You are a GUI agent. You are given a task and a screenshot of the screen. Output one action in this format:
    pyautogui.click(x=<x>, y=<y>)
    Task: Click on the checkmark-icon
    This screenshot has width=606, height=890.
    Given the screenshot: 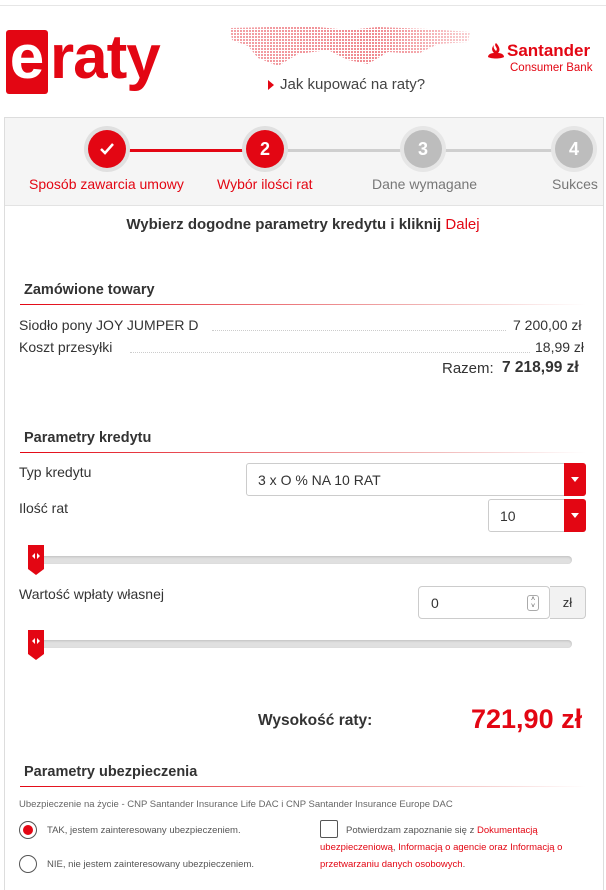 What is the action you would take?
    pyautogui.click(x=107, y=149)
    